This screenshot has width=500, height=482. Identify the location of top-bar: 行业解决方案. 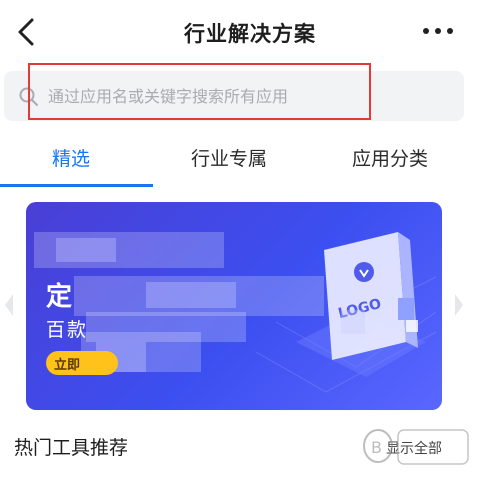
(250, 32).